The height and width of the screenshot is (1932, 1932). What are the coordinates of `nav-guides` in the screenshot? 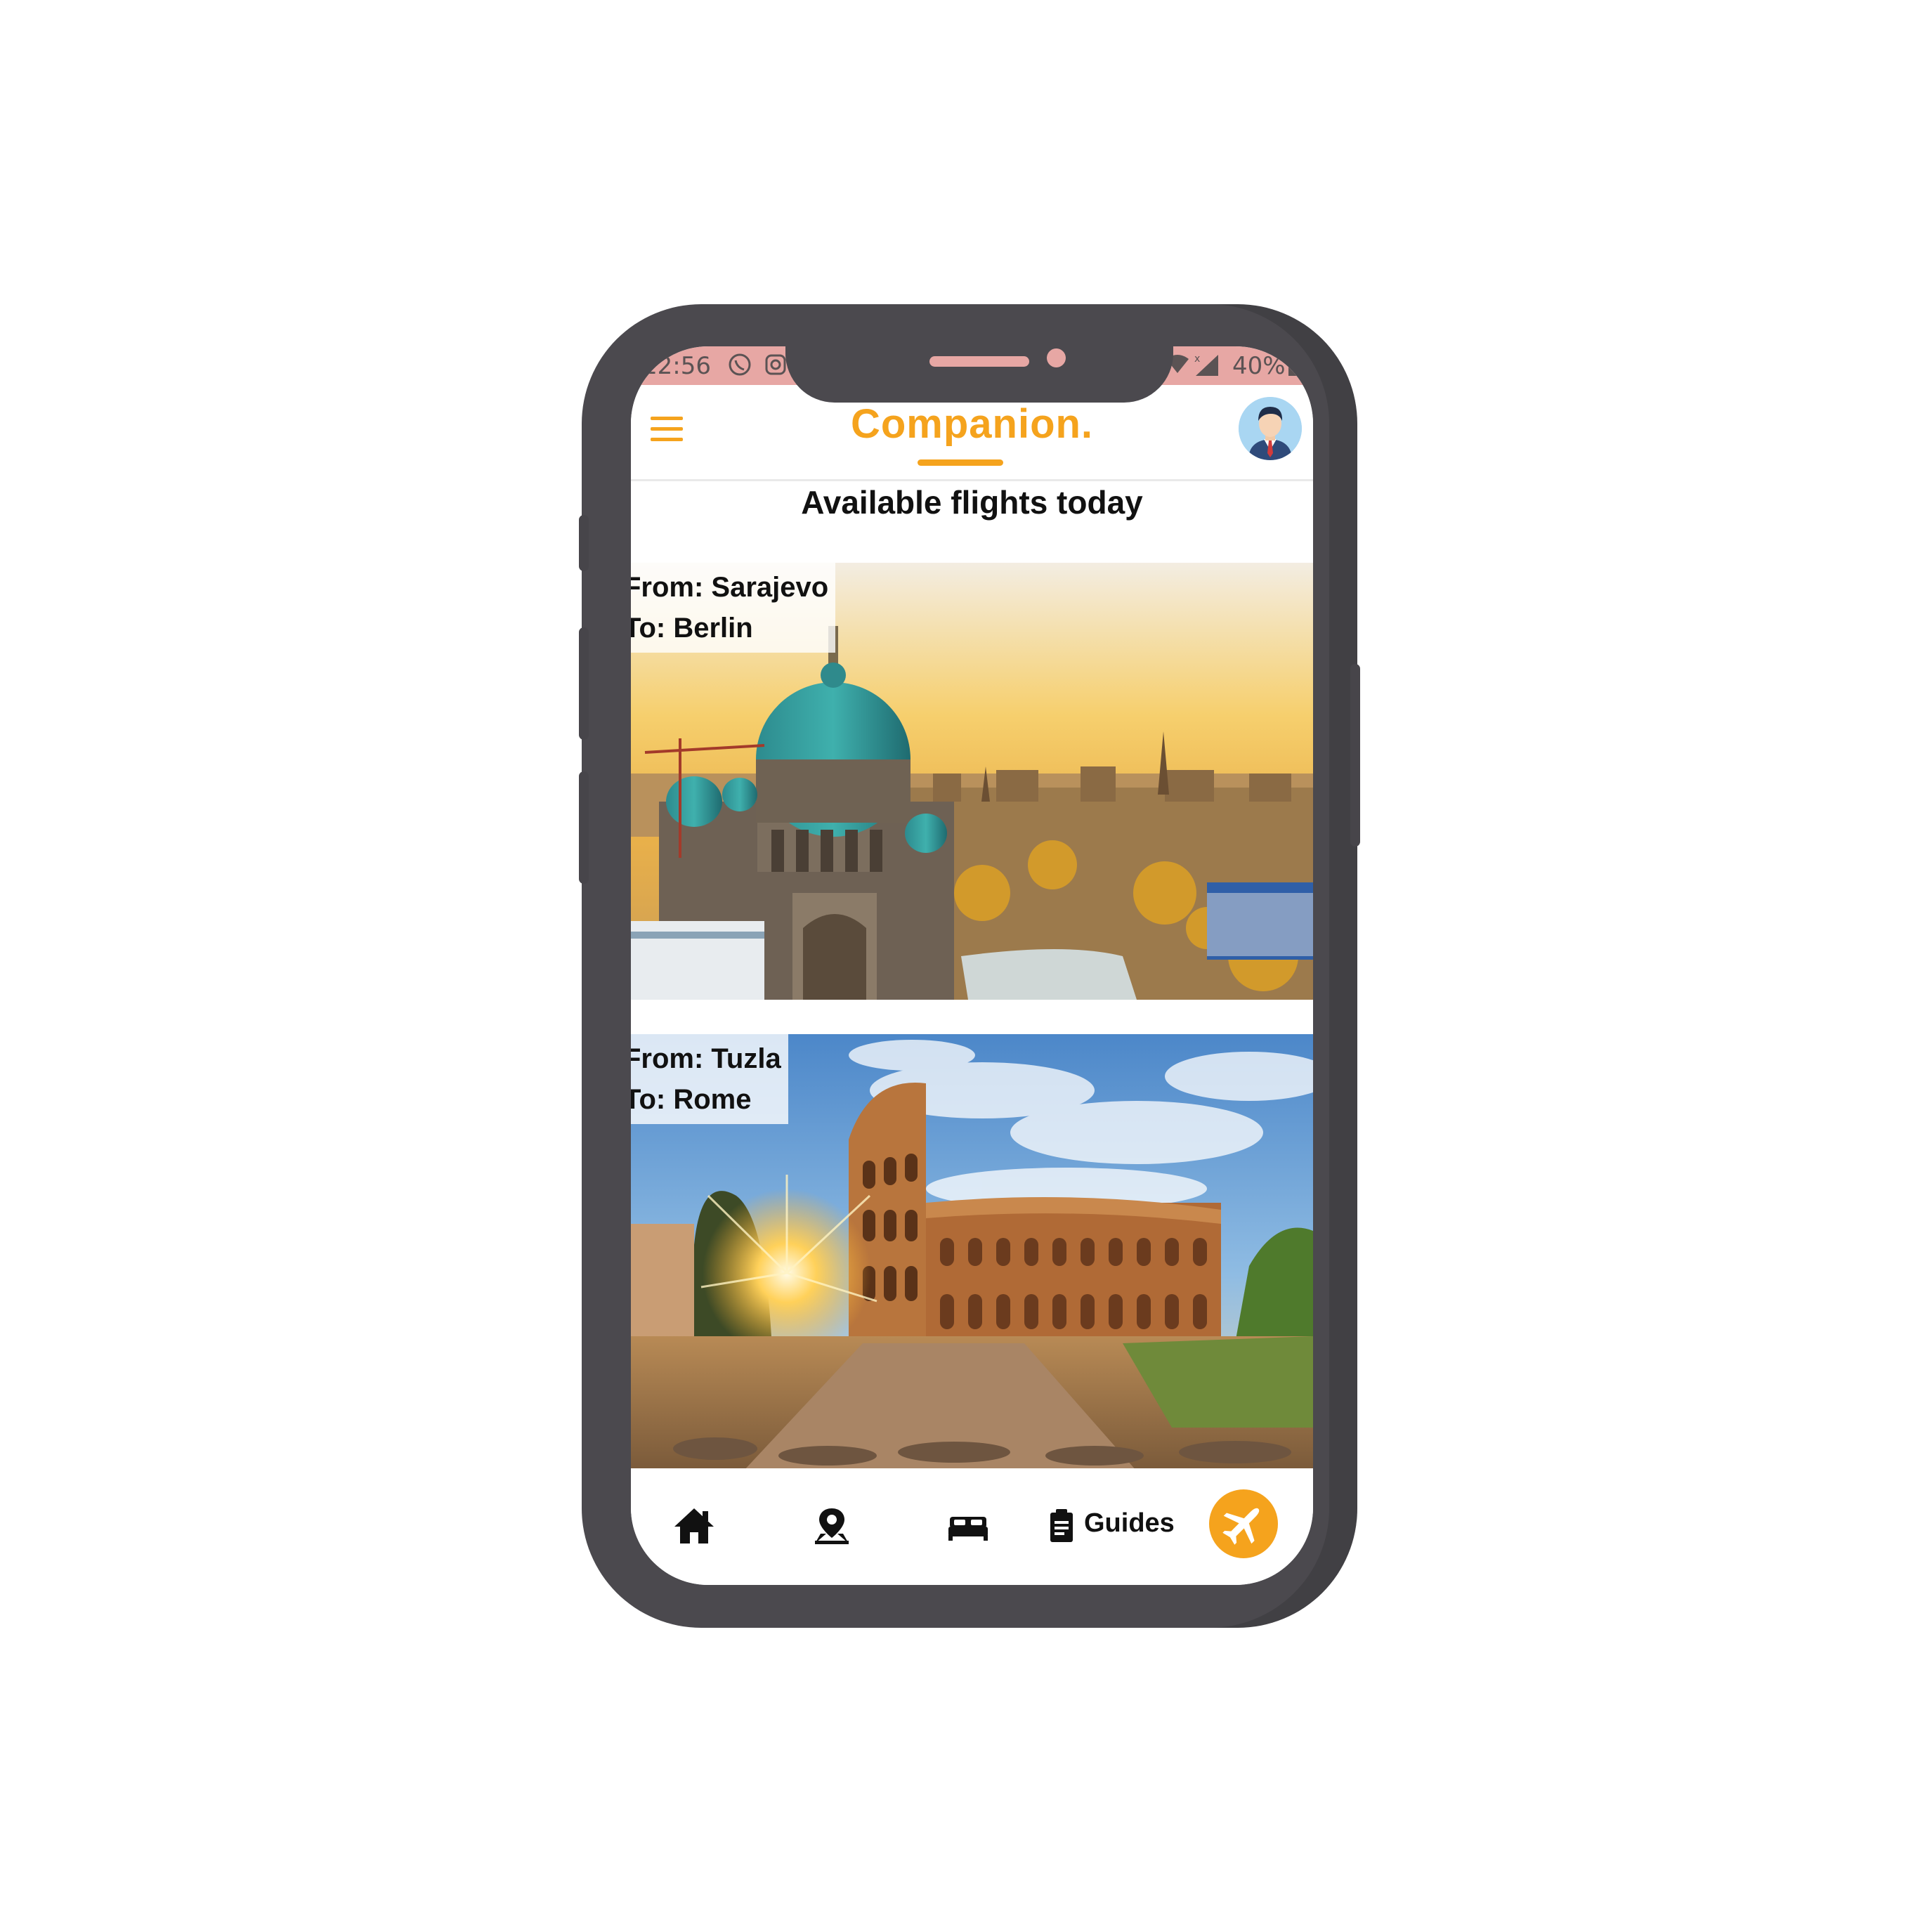 It's located at (1061, 1527).